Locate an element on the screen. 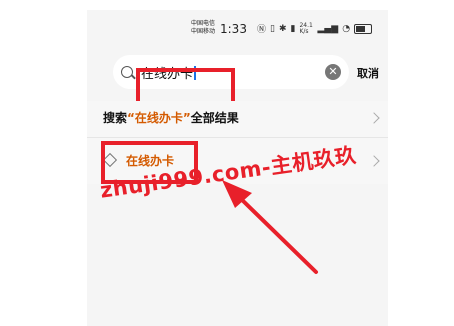  annotation-arrow is located at coordinates (270, 227).